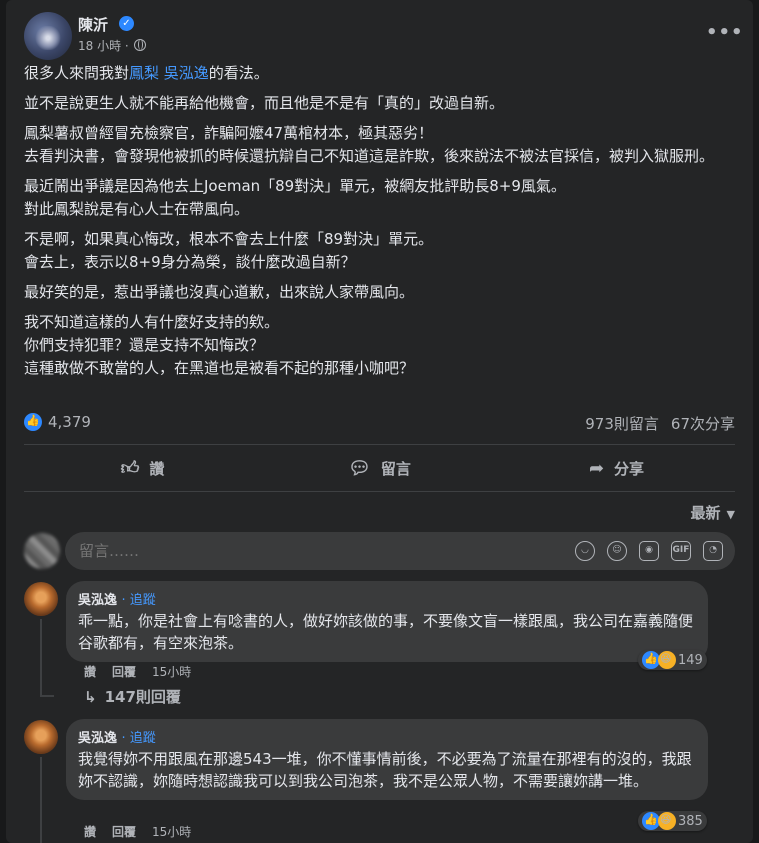 Image resolution: width=759 pixels, height=843 pixels. I want to click on sticker-icon: ◔, so click(713, 551).